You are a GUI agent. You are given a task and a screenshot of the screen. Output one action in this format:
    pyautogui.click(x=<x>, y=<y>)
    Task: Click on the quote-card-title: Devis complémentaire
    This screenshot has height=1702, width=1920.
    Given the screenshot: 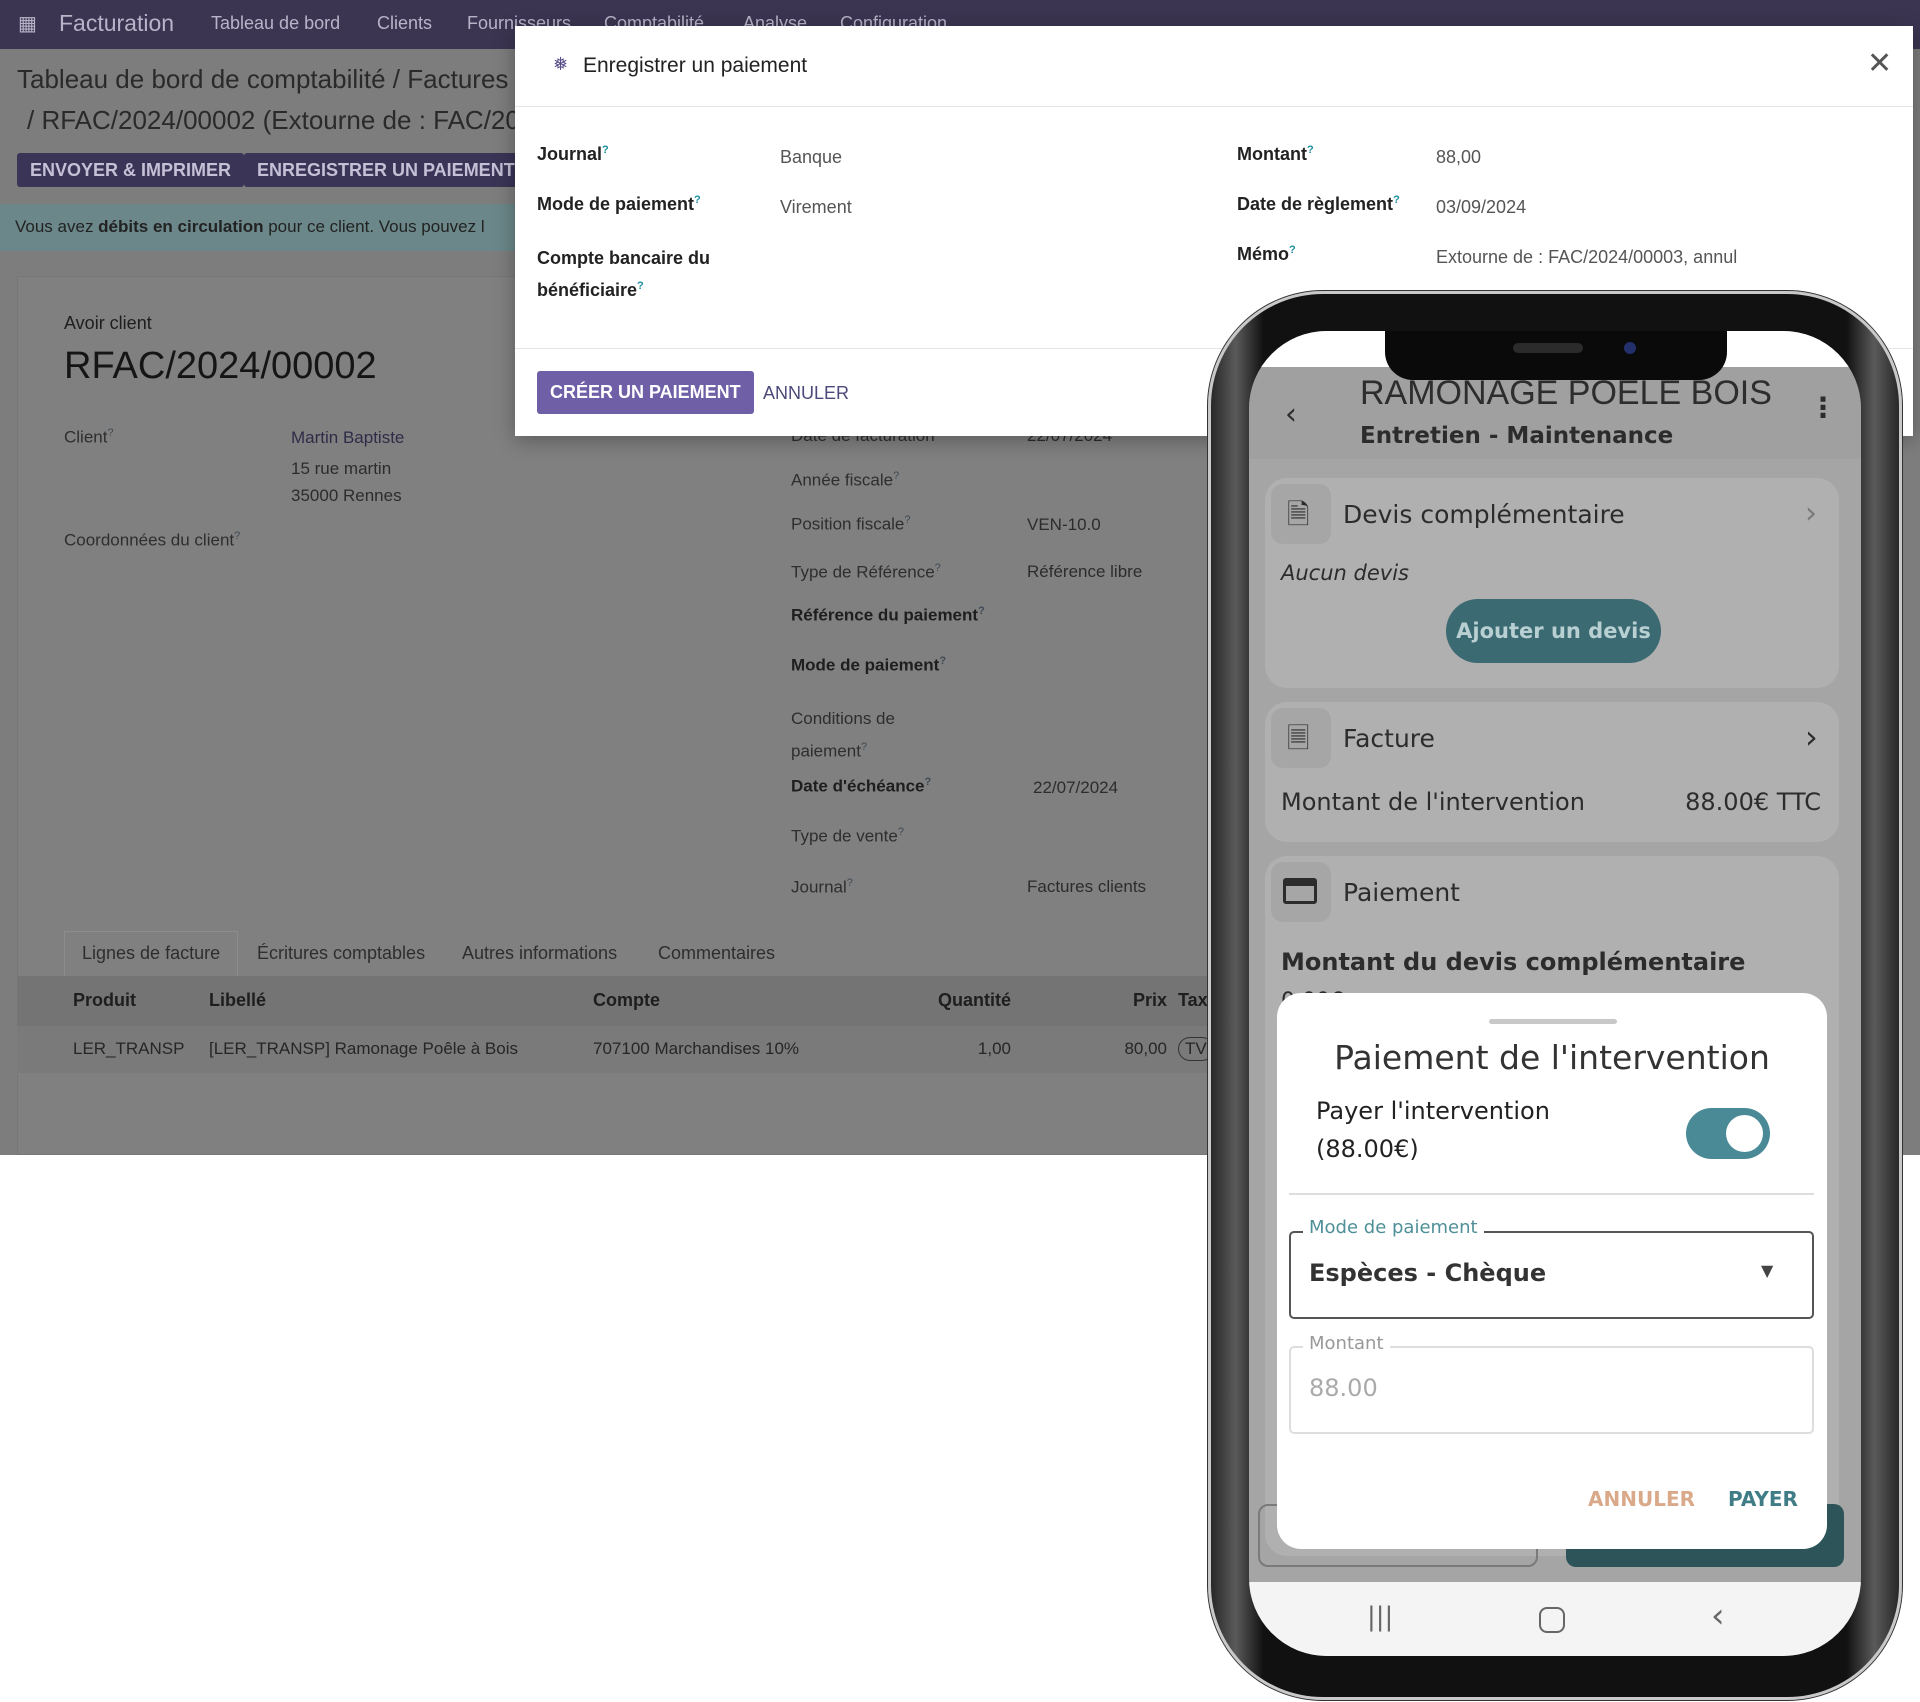 What is the action you would take?
    pyautogui.click(x=1484, y=514)
    